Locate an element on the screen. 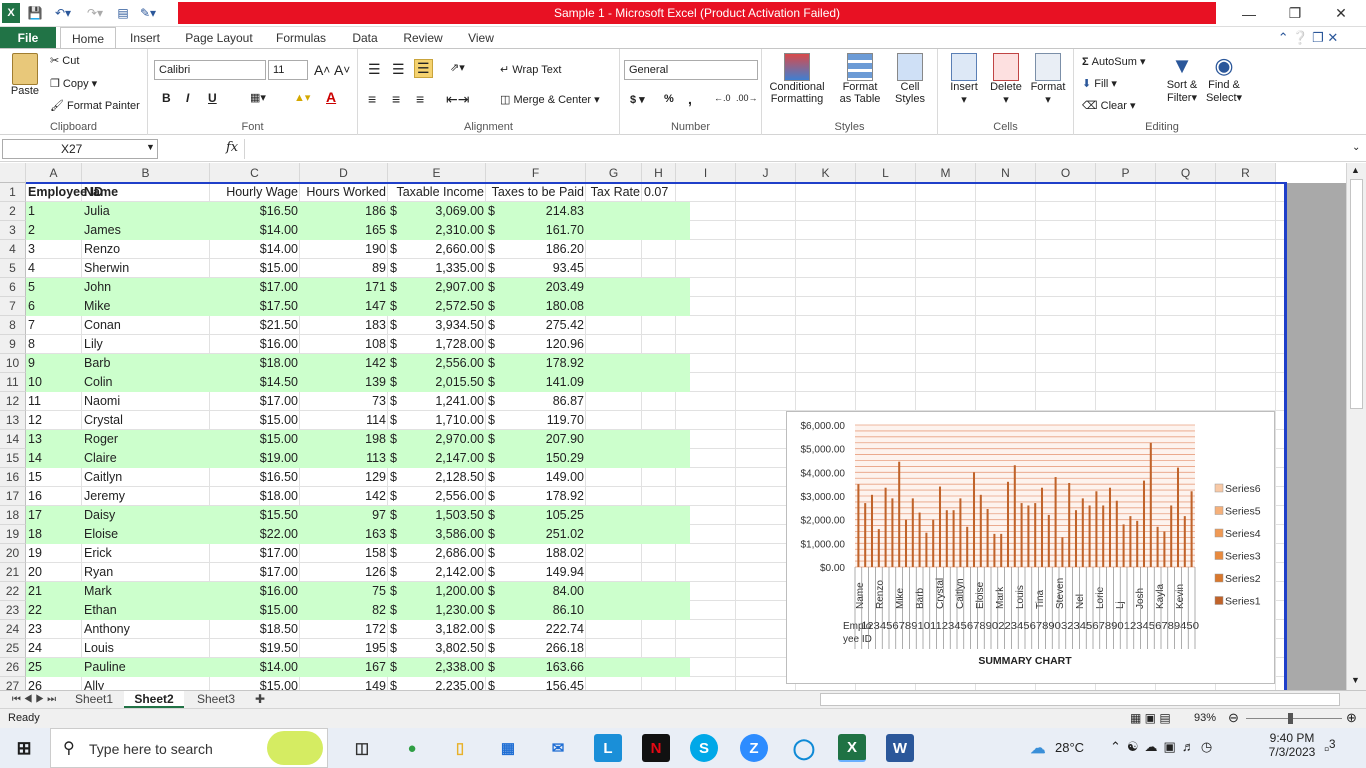 The image size is (1366, 768). taxable-income-cell: 2,128.50 is located at coordinates (443, 477).